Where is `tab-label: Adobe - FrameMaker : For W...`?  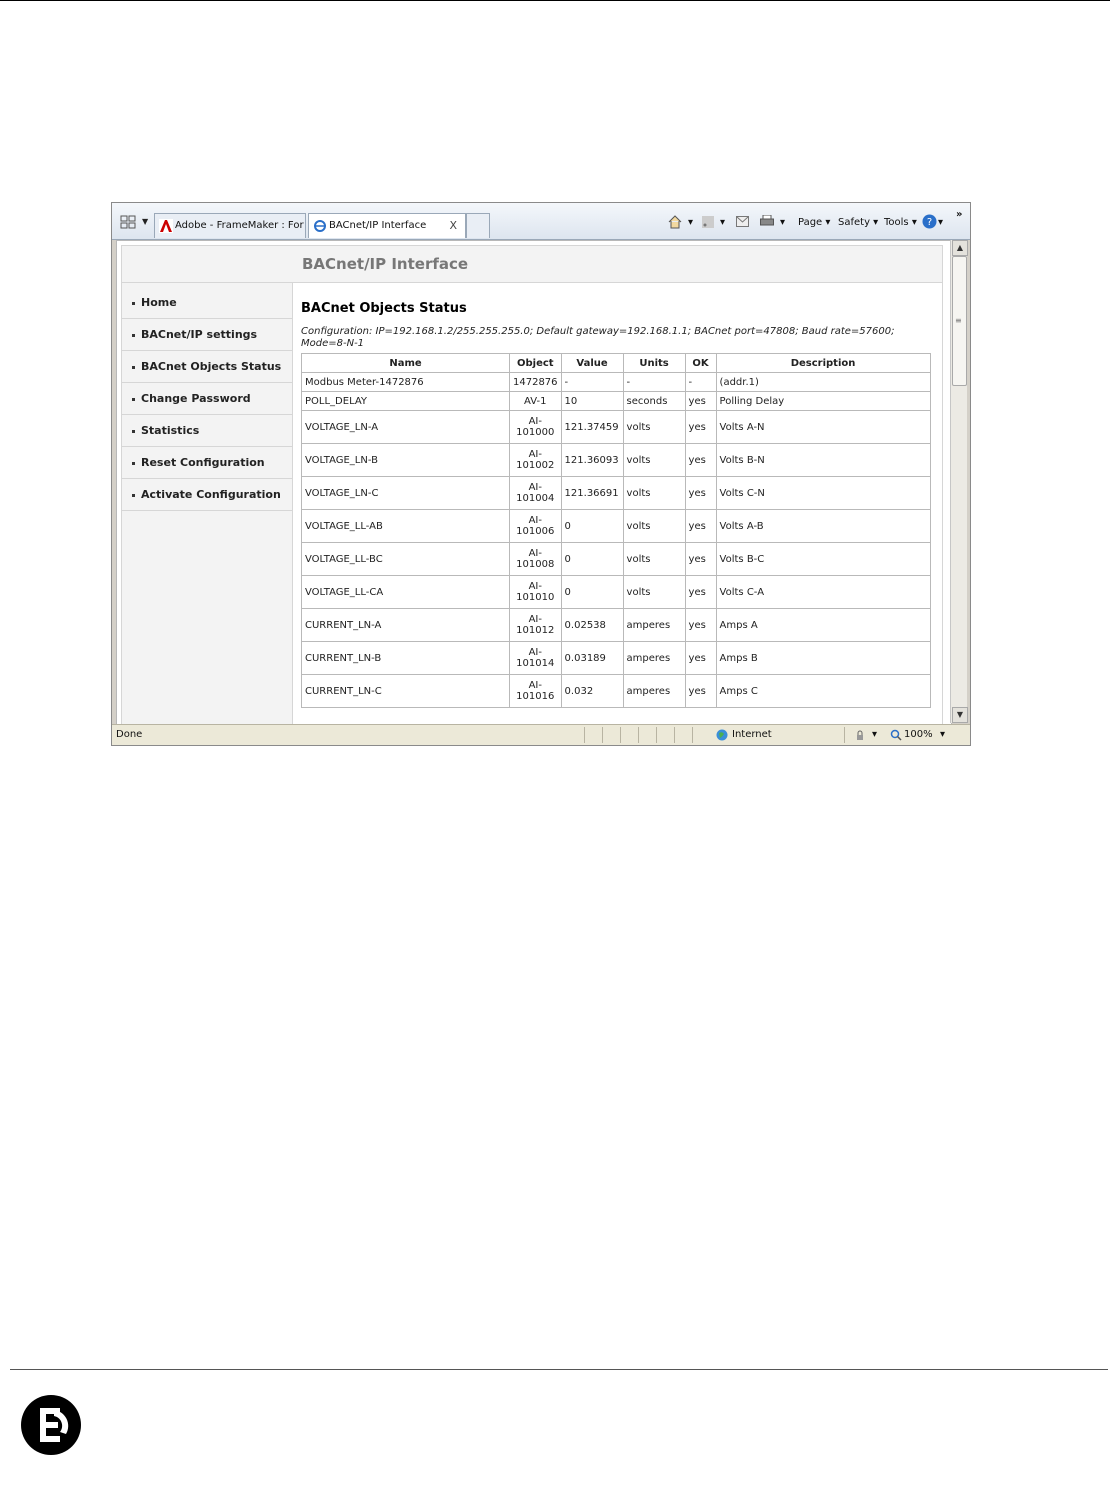
tab-label: Adobe - FrameMaker : For W... is located at coordinates (240, 225).